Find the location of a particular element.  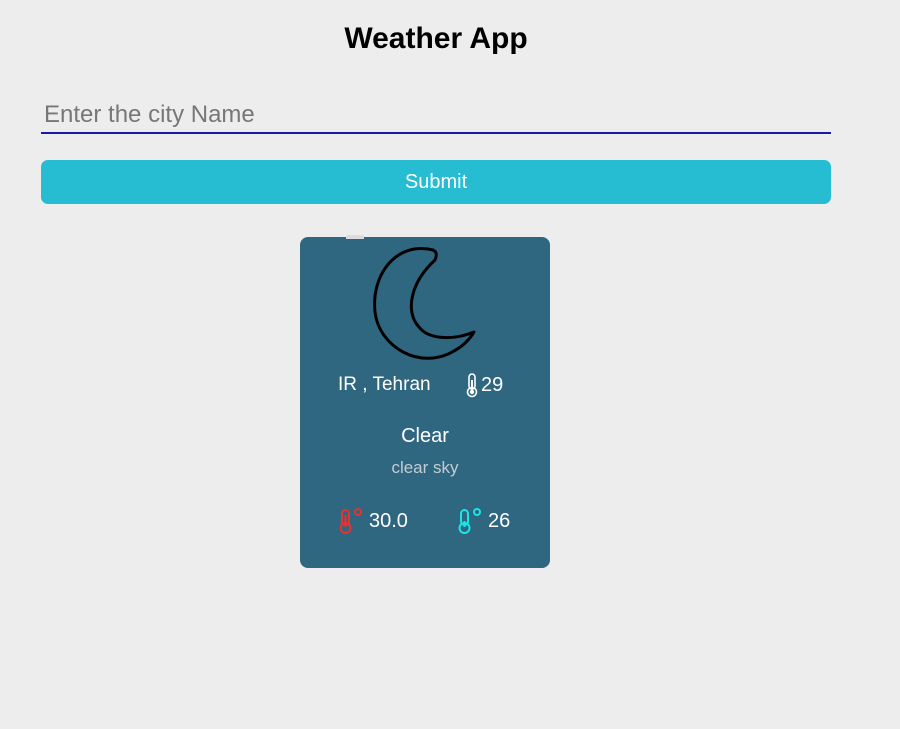

weather-card: IR , Tehran 29 Clear clear sky 30.0 26 is located at coordinates (425, 401).